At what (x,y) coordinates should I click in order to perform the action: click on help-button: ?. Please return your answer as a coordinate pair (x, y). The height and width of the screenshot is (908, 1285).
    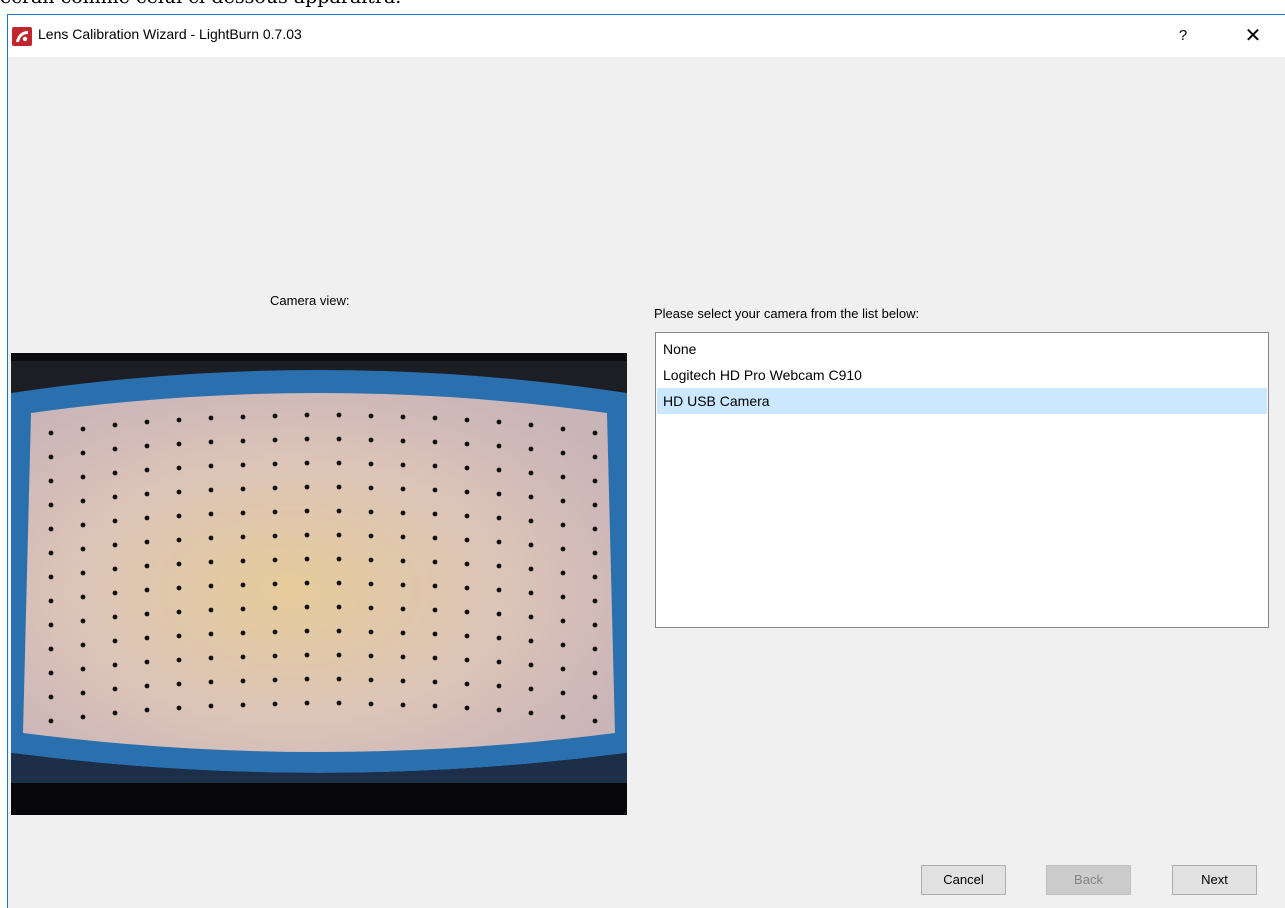
    Looking at the image, I should click on (1183, 36).